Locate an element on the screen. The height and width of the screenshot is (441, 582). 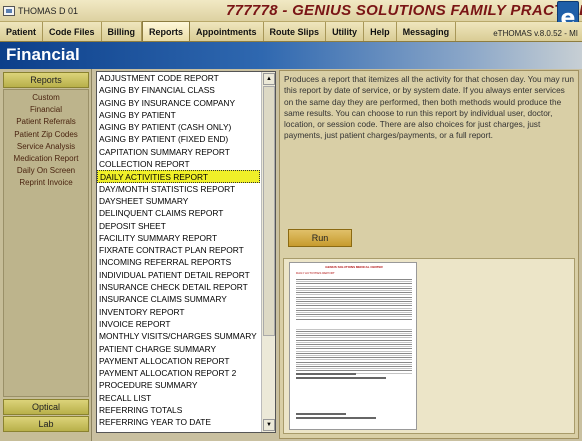
report-item: ADJUSTMENT CODE REPORT is located at coordinates (178, 78).